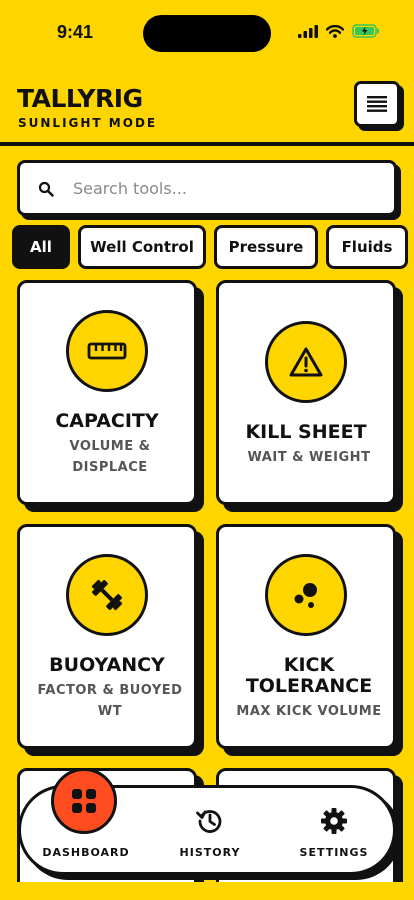 The height and width of the screenshot is (900, 414). I want to click on status-icons, so click(339, 31).